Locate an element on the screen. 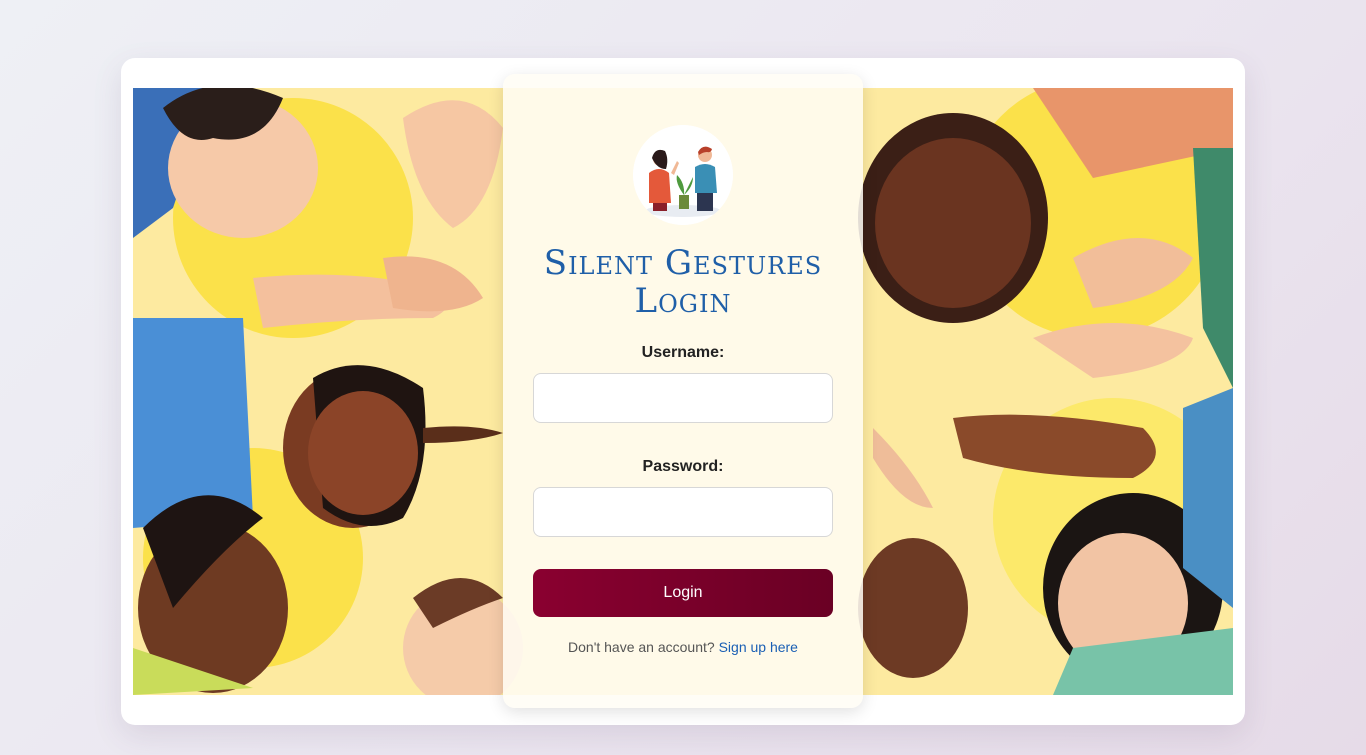 Image resolution: width=1366 pixels, height=755 pixels. username-input is located at coordinates (683, 398).